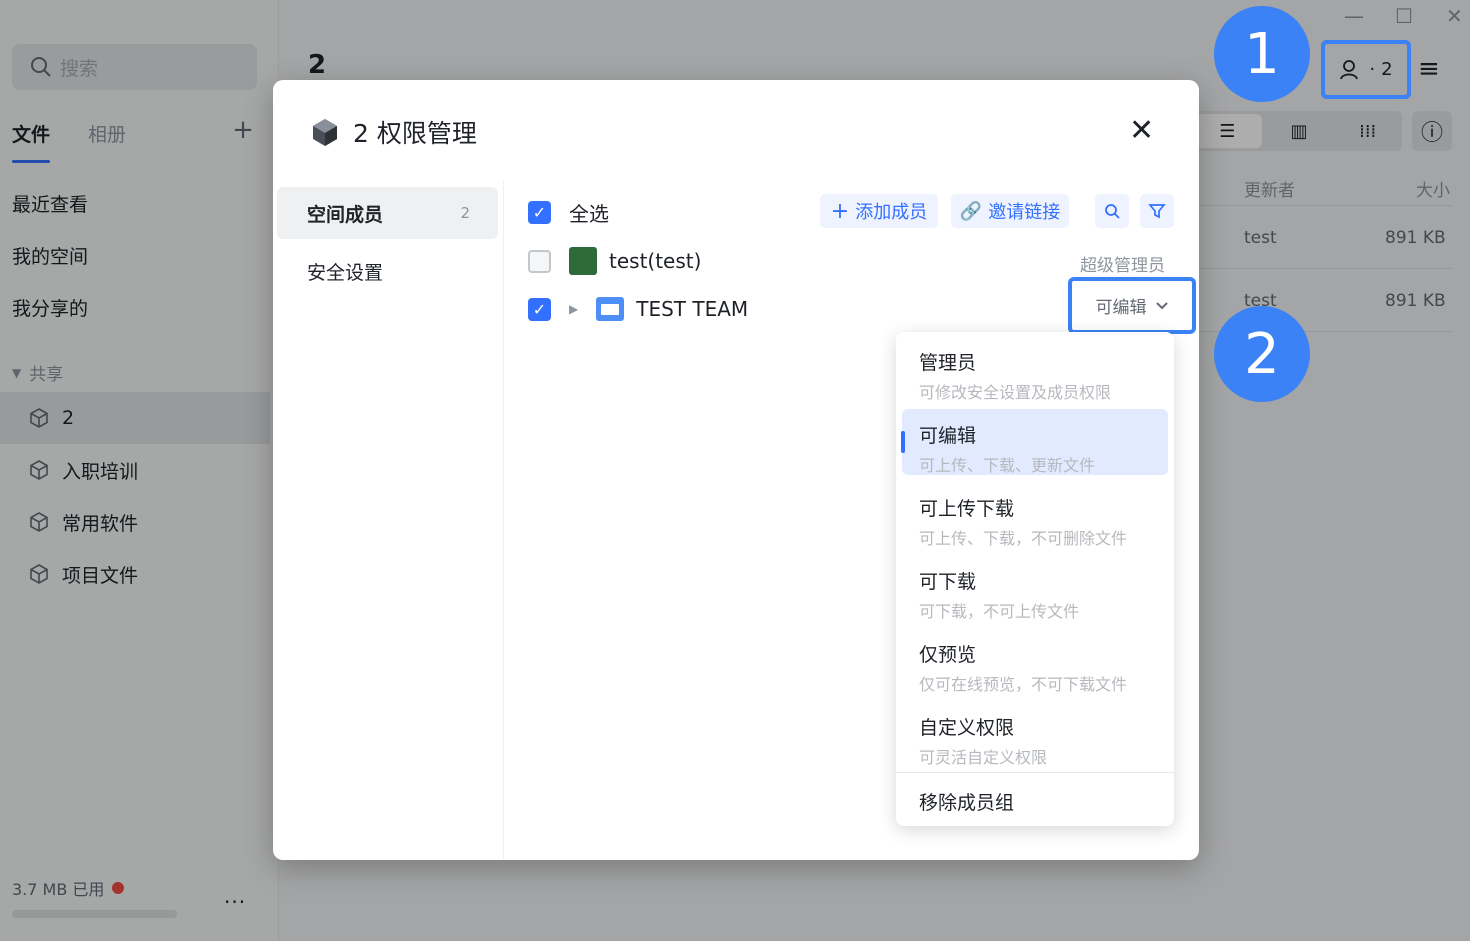  Describe the element at coordinates (1035, 734) in the screenshot. I see `role-option-custom: 自定义权限 可灵活自定义权限` at that location.